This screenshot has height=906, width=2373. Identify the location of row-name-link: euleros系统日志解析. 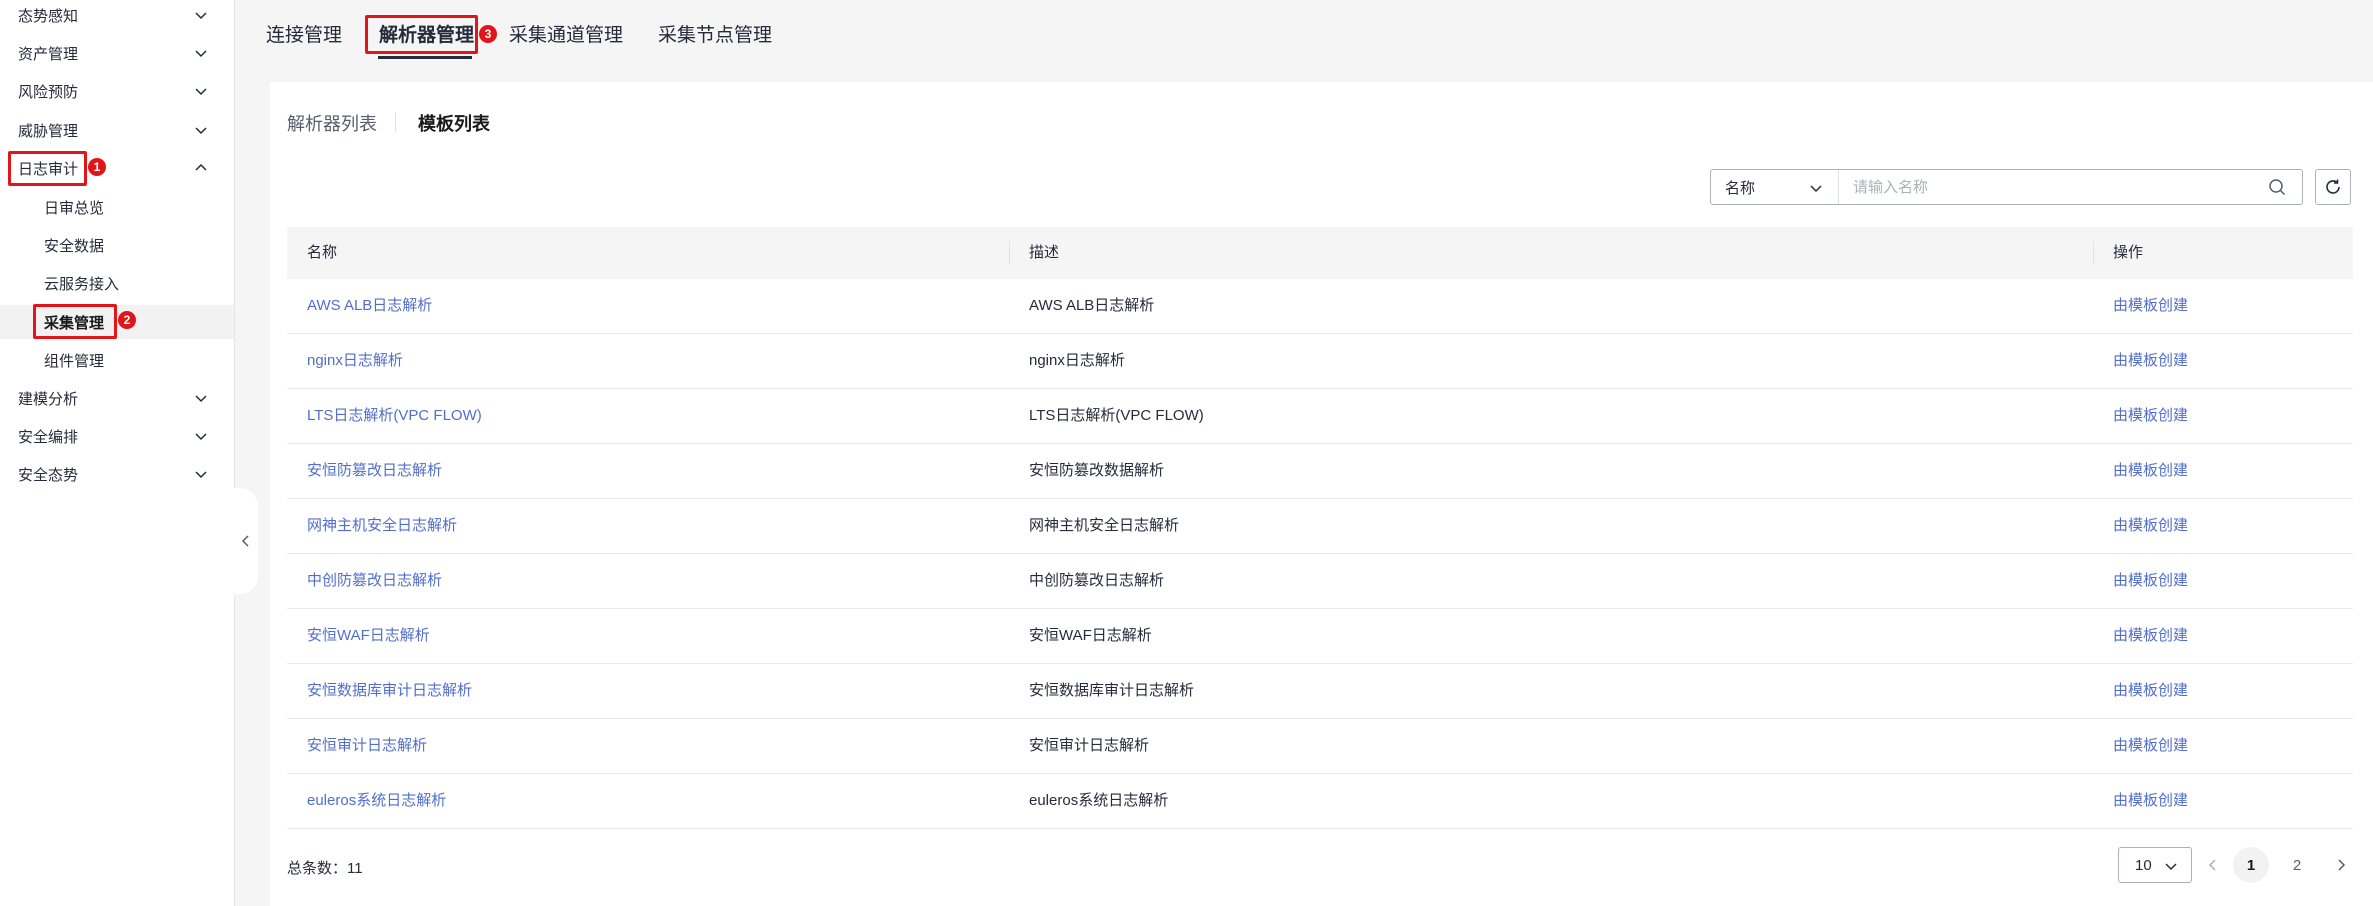
(376, 801).